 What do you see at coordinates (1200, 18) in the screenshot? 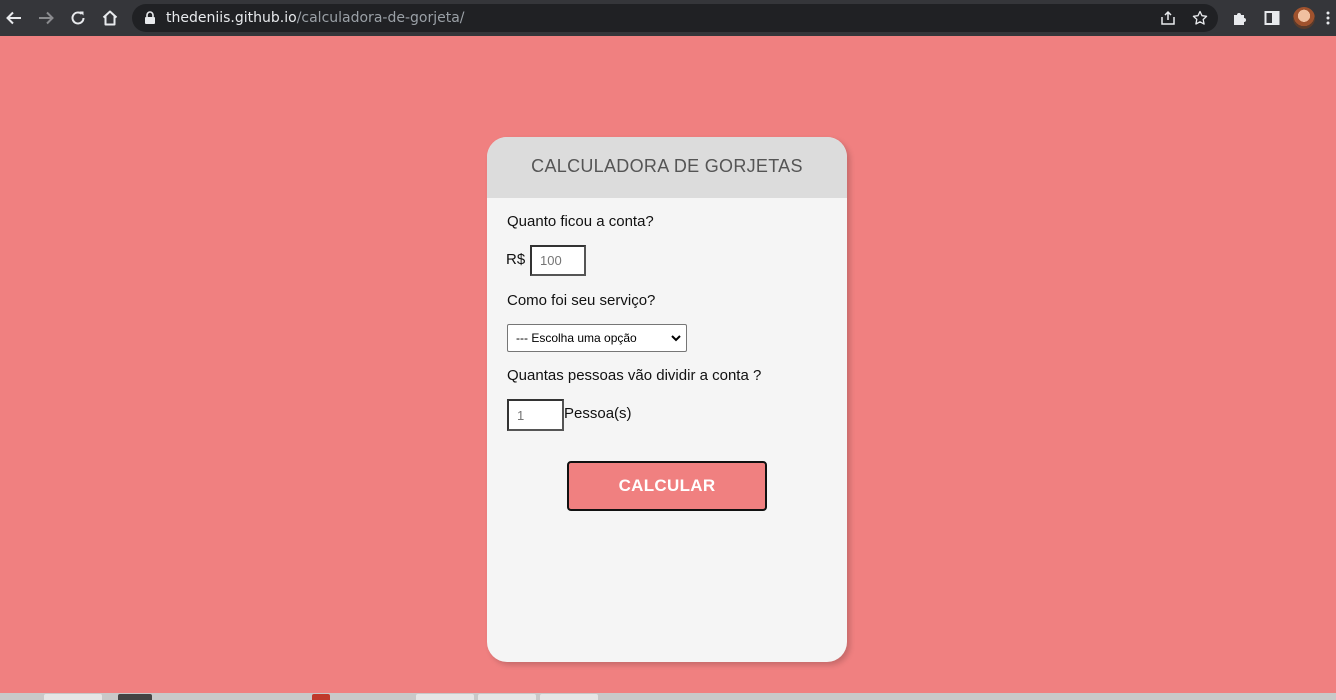
I see `star-icon` at bounding box center [1200, 18].